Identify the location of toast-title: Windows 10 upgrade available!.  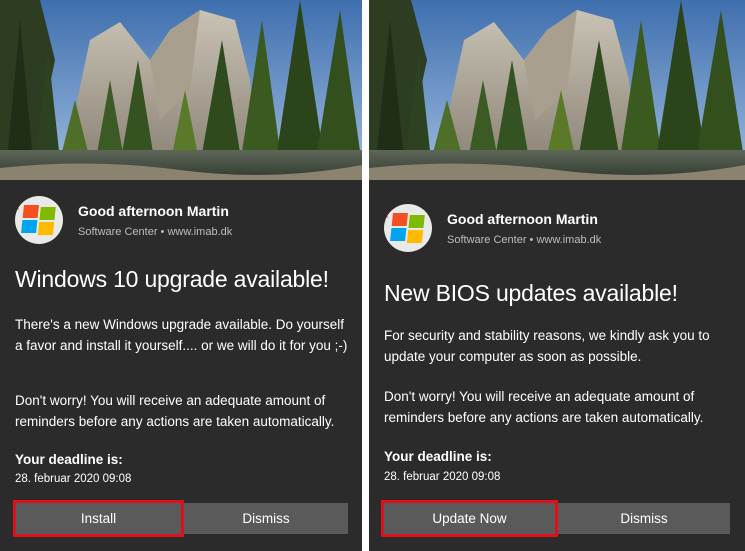
(172, 279).